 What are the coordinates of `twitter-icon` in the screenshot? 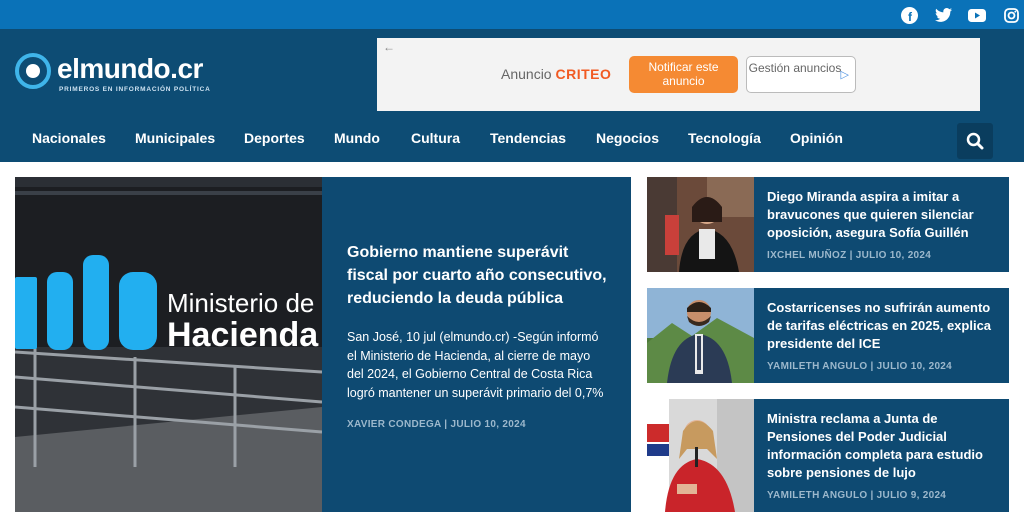 It's located at (943, 15).